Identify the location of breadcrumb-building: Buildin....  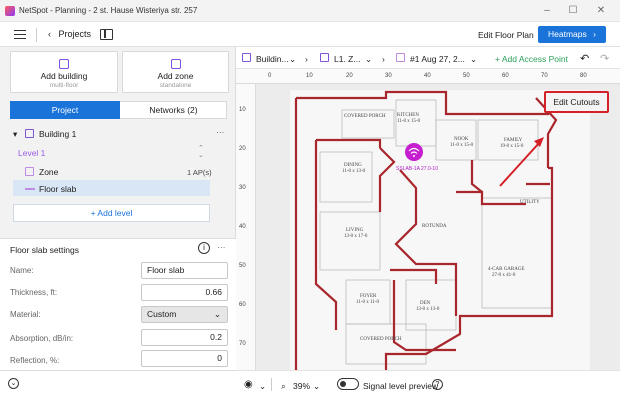
(272, 59).